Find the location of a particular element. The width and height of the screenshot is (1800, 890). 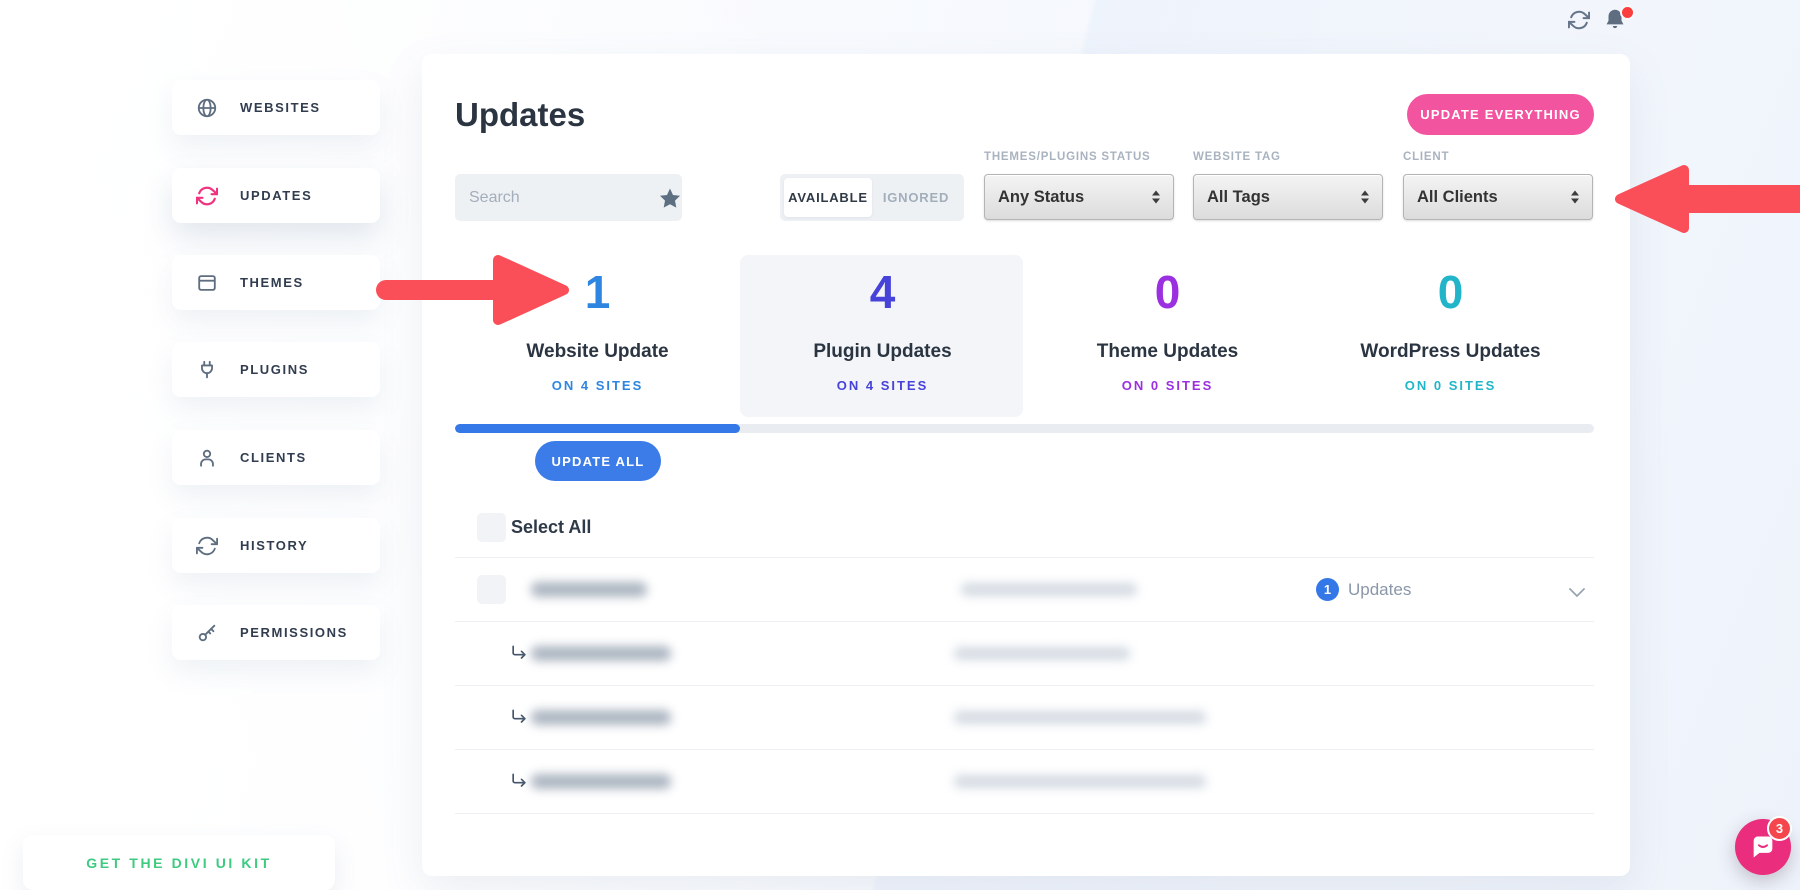

divi-ui-kit-link: GET THE DIVI UI KIT is located at coordinates (179, 862).